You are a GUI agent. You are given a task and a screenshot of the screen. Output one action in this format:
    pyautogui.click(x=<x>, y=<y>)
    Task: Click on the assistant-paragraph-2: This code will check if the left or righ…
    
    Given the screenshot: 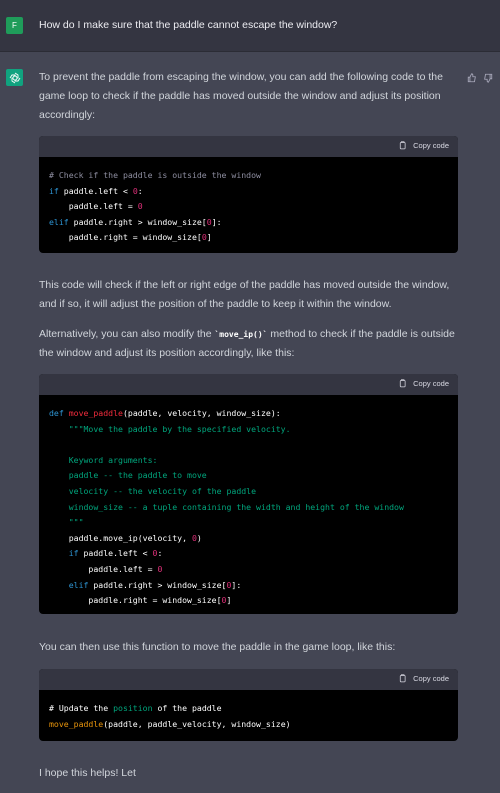 What is the action you would take?
    pyautogui.click(x=244, y=294)
    